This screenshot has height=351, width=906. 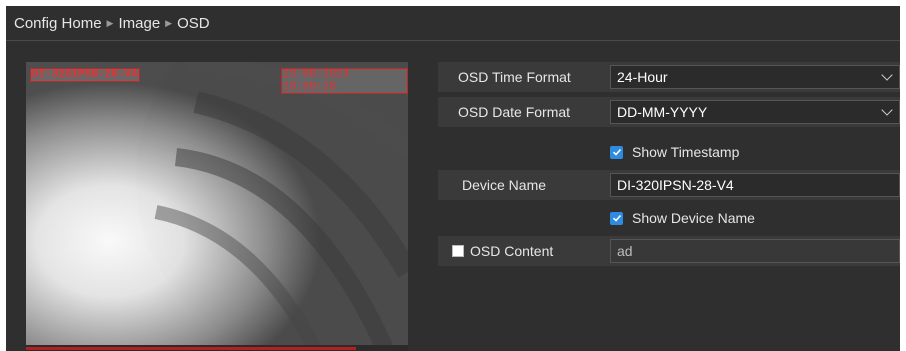 I want to click on show-device-name-checkbox, so click(x=616, y=218).